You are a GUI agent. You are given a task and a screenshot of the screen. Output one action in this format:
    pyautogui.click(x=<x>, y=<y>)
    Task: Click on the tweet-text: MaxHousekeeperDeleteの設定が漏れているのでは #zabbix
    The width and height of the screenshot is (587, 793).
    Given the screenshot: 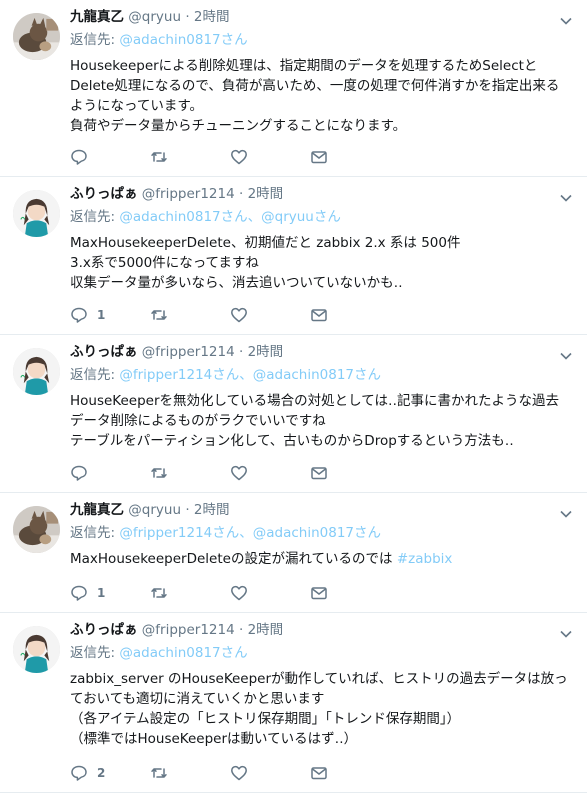 What is the action you would take?
    pyautogui.click(x=322, y=559)
    